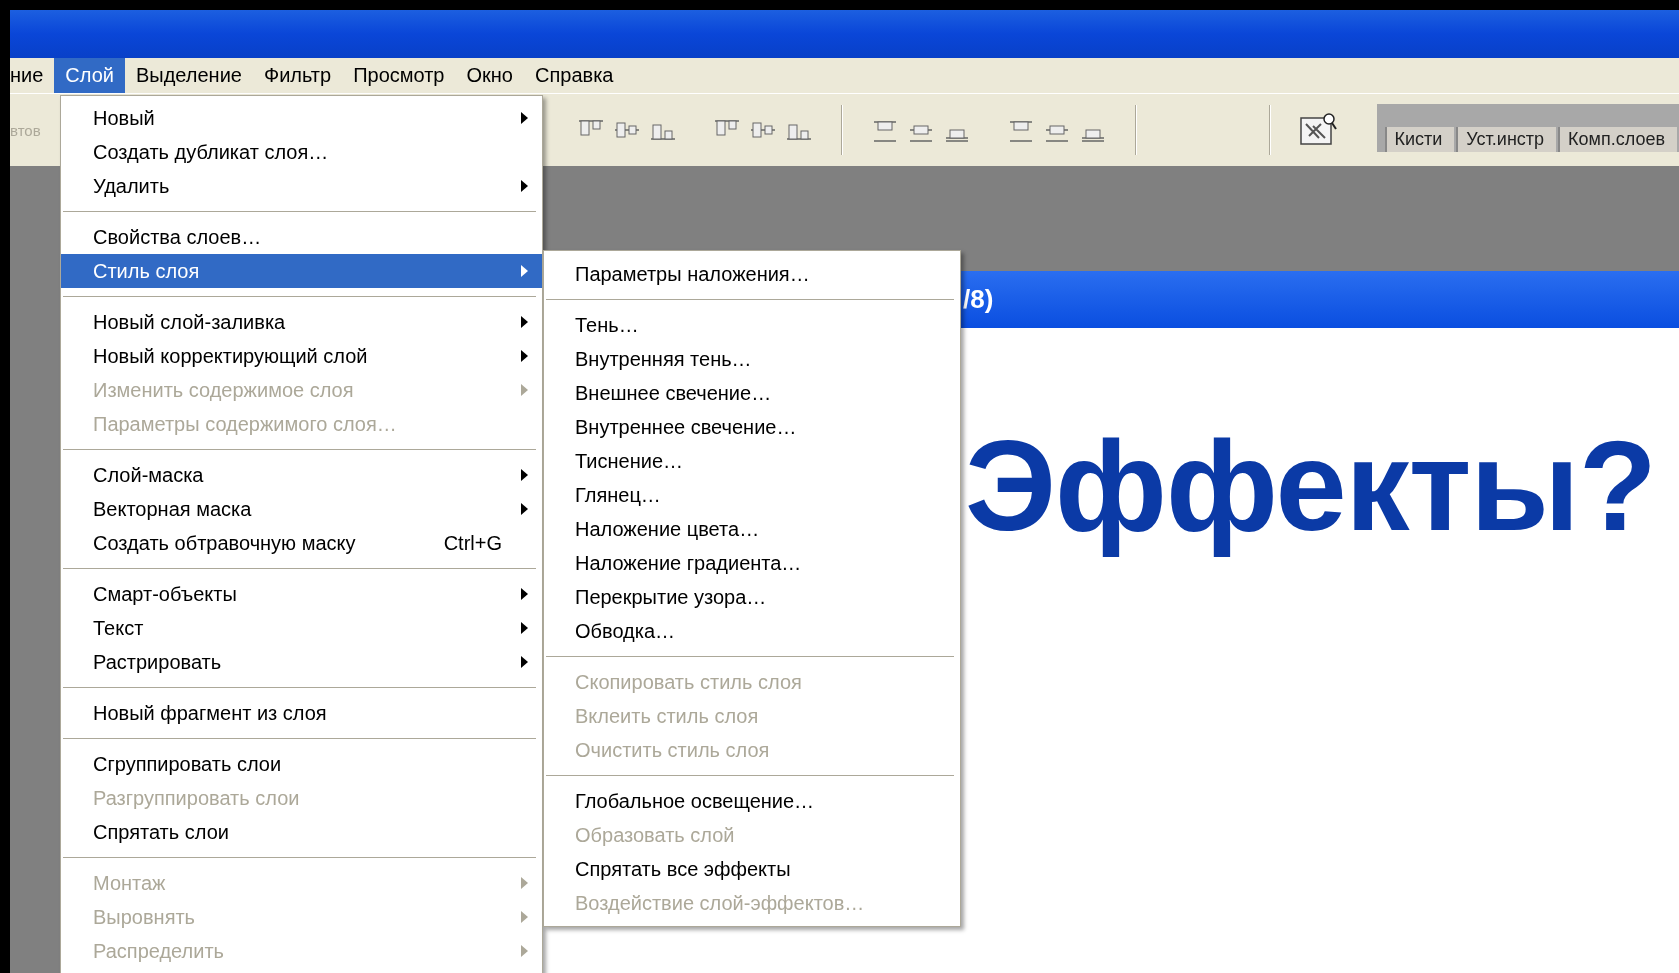  Describe the element at coordinates (1318, 130) in the screenshot. I see `file-browser-icon` at that location.